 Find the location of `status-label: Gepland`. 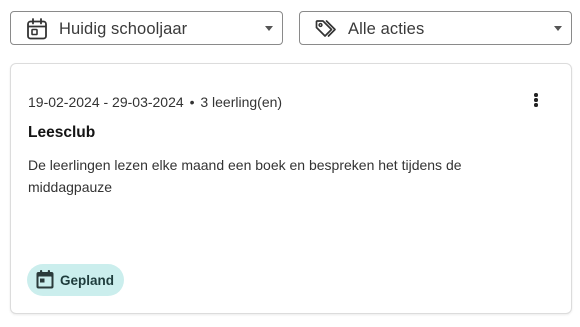

status-label: Gepland is located at coordinates (87, 280).